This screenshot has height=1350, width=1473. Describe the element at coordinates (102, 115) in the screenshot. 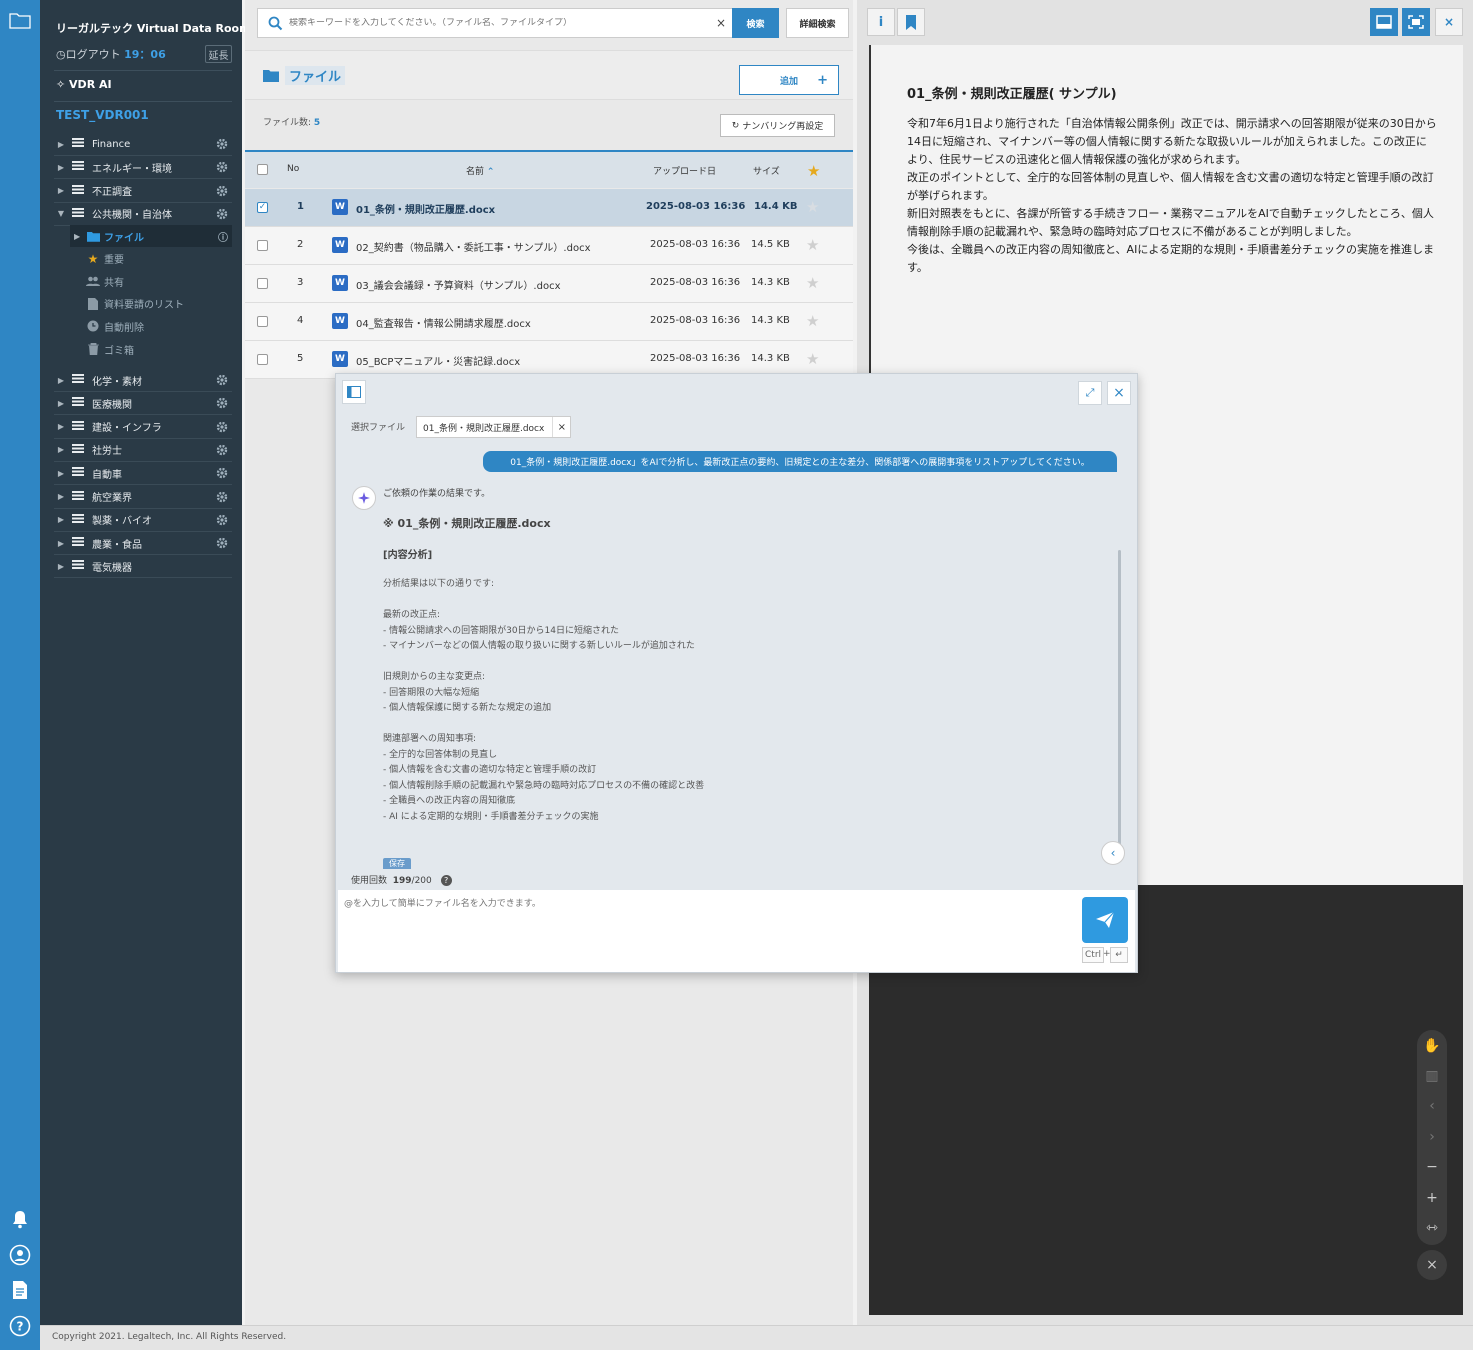

I see `project-name: TEST_VDR001` at that location.